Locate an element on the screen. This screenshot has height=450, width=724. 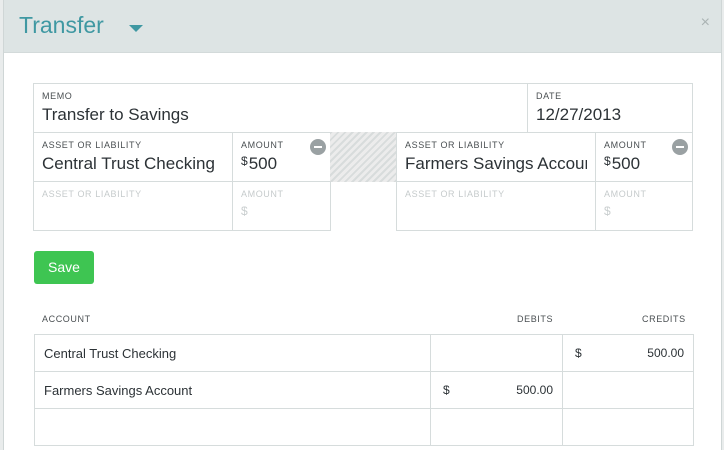
to-asset-empty-field: ASSET OR LIABILITY is located at coordinates (496, 206).